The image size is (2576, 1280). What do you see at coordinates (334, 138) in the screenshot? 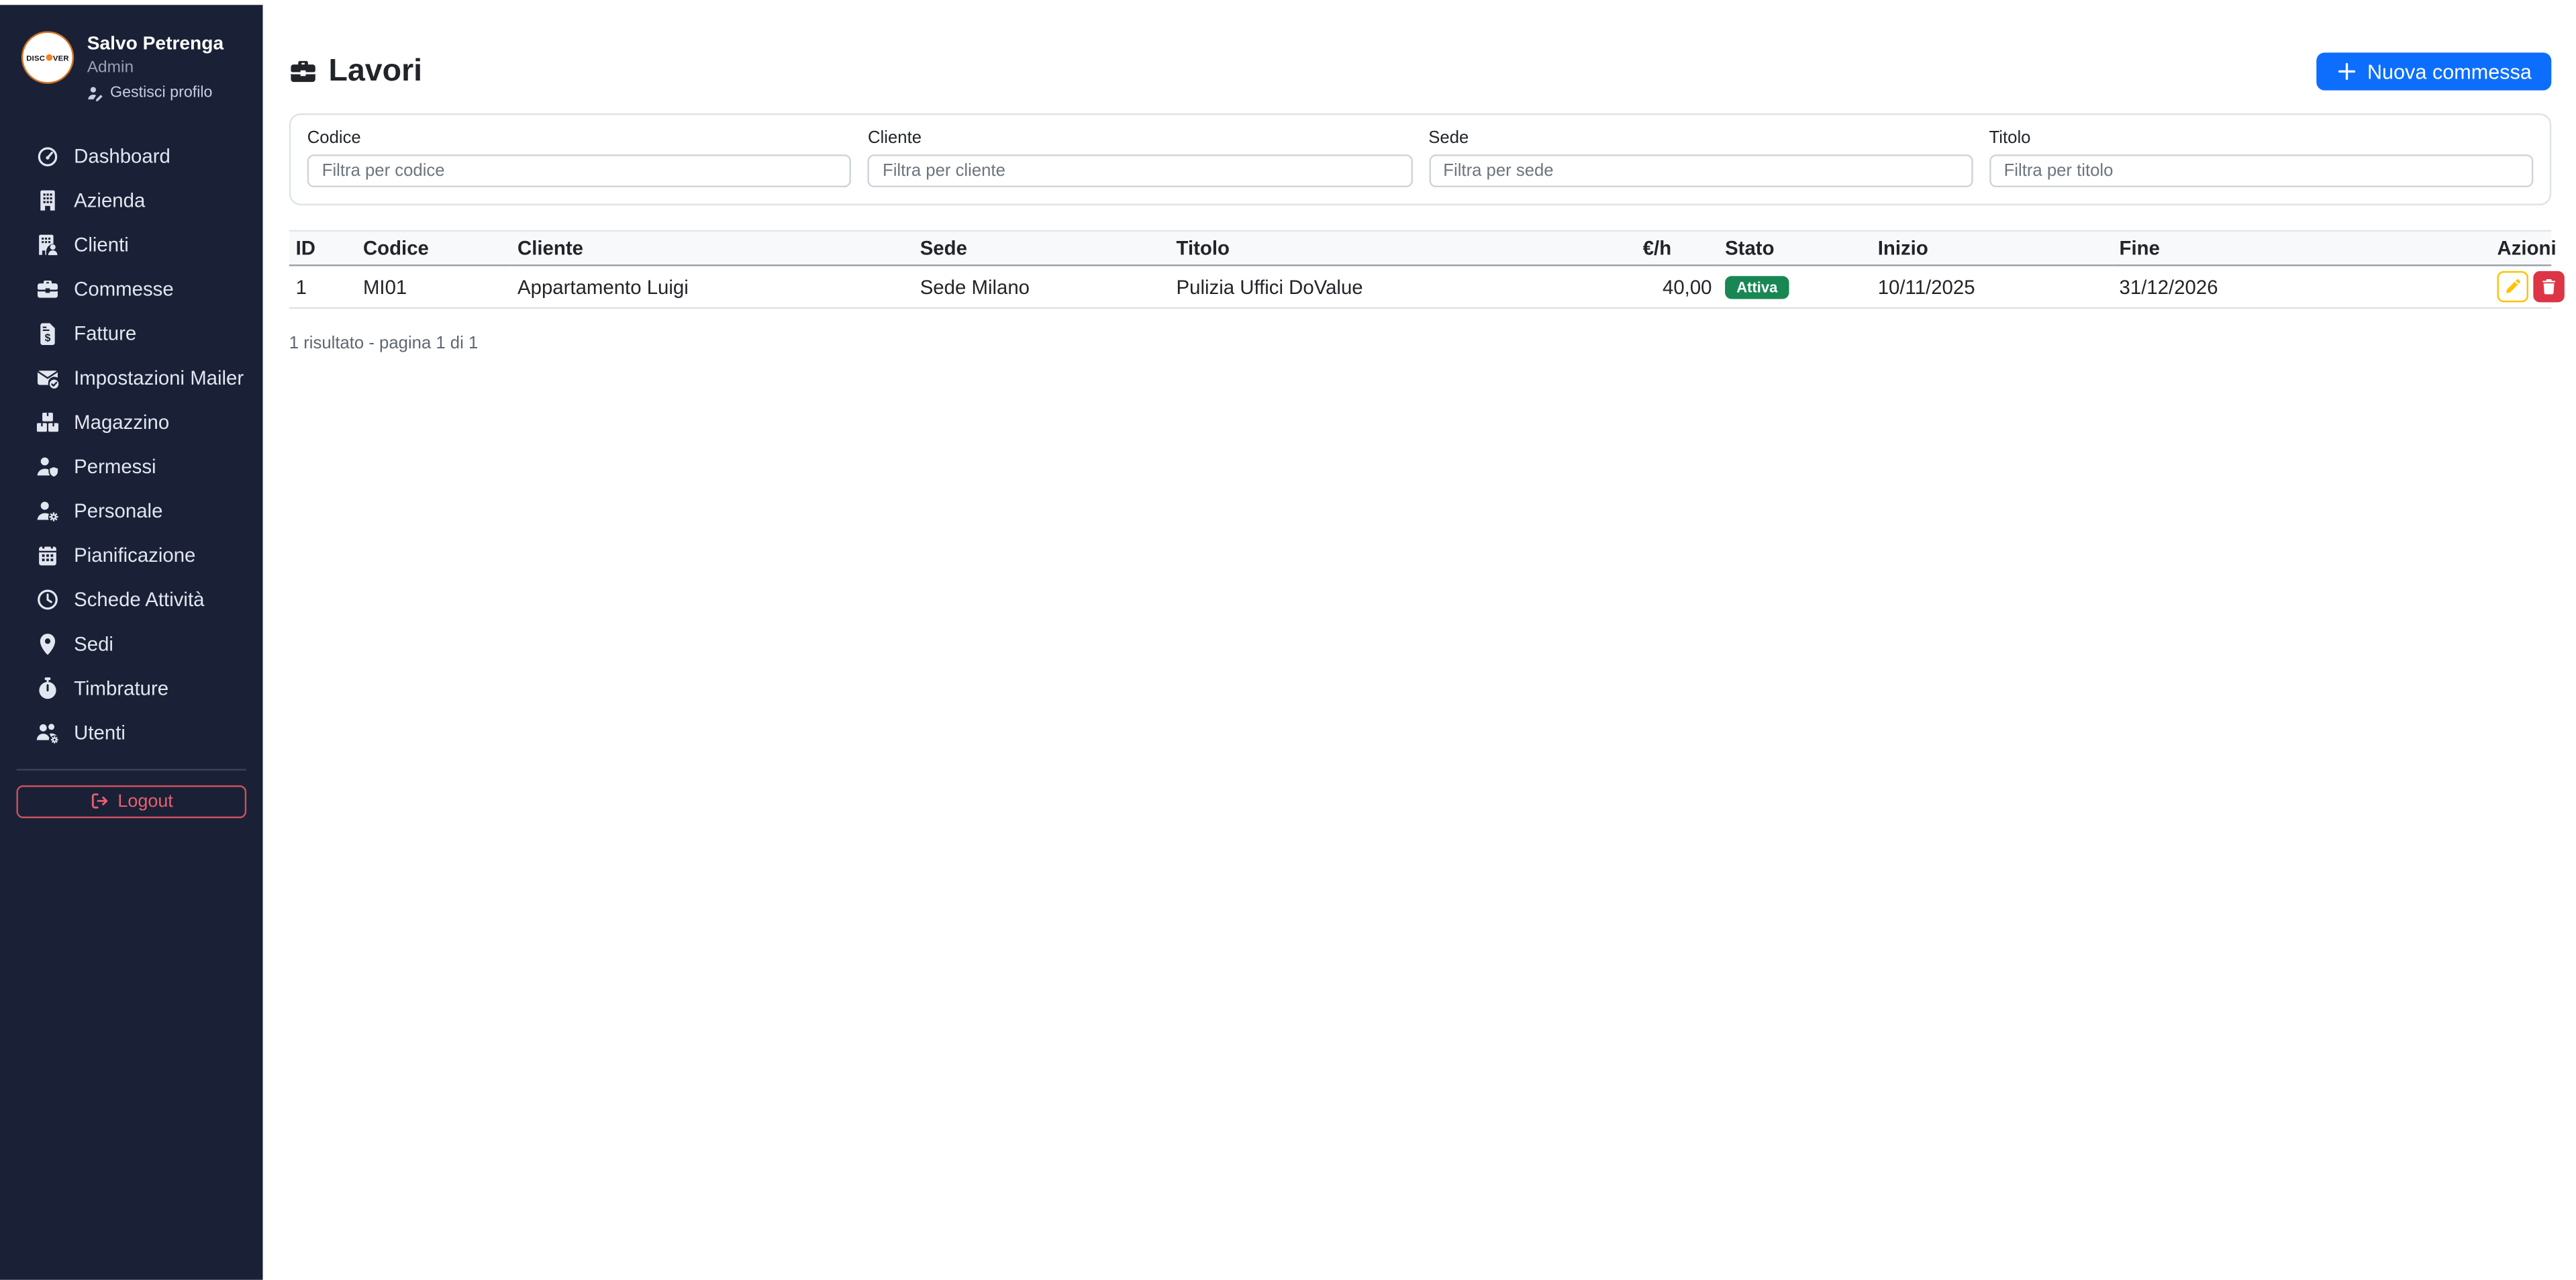
I see `filter-label: Codice` at bounding box center [334, 138].